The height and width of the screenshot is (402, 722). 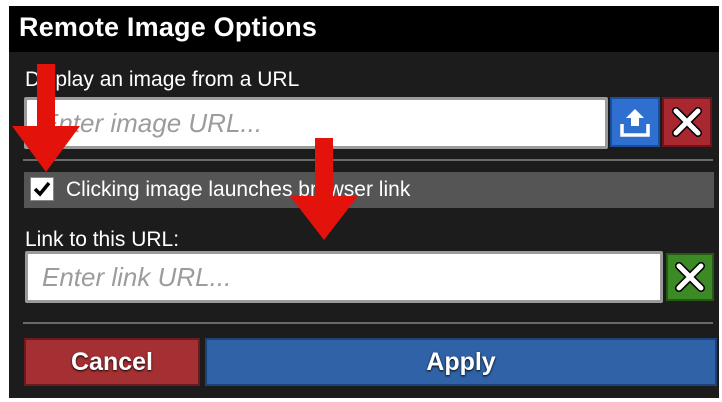 I want to click on clear-image-url-button, so click(x=687, y=122).